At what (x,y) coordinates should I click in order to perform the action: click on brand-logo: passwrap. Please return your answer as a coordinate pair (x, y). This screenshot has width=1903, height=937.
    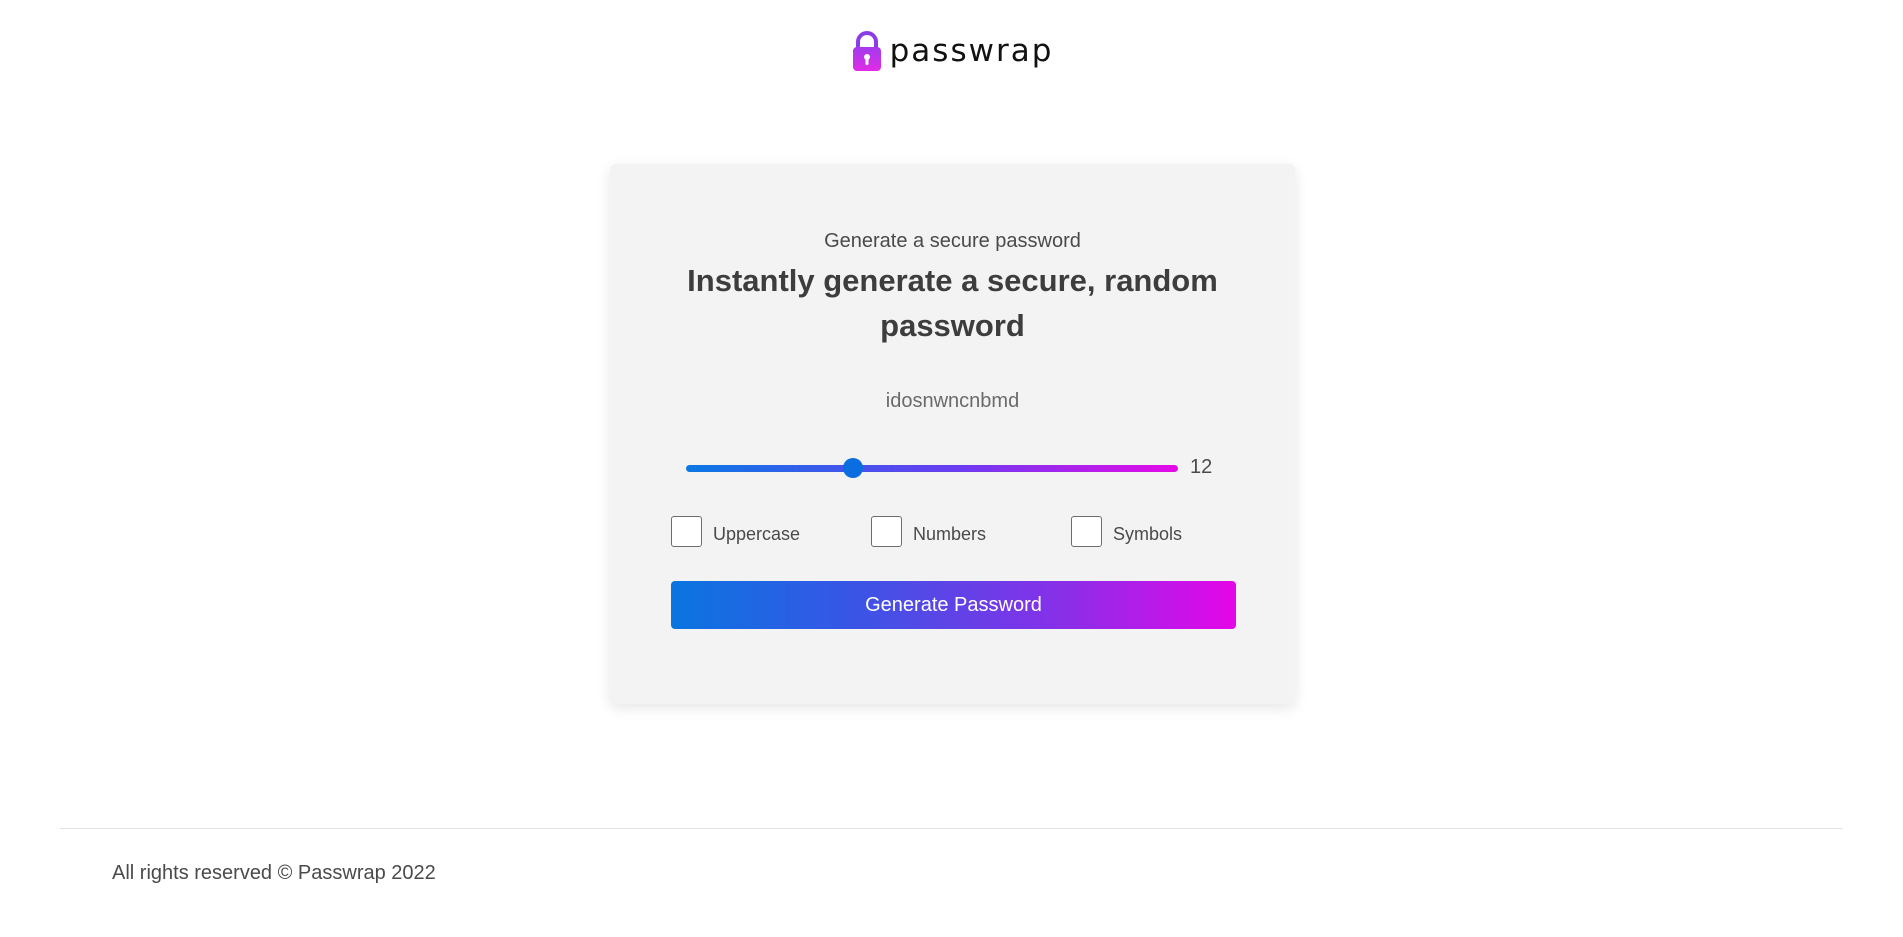
    Looking at the image, I should click on (952, 51).